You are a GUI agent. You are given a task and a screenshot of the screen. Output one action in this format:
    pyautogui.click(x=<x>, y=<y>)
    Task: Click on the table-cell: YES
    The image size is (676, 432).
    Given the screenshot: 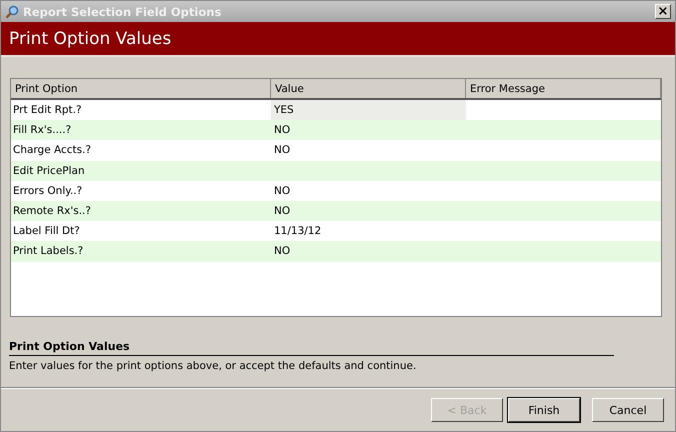 What is the action you would take?
    pyautogui.click(x=284, y=110)
    